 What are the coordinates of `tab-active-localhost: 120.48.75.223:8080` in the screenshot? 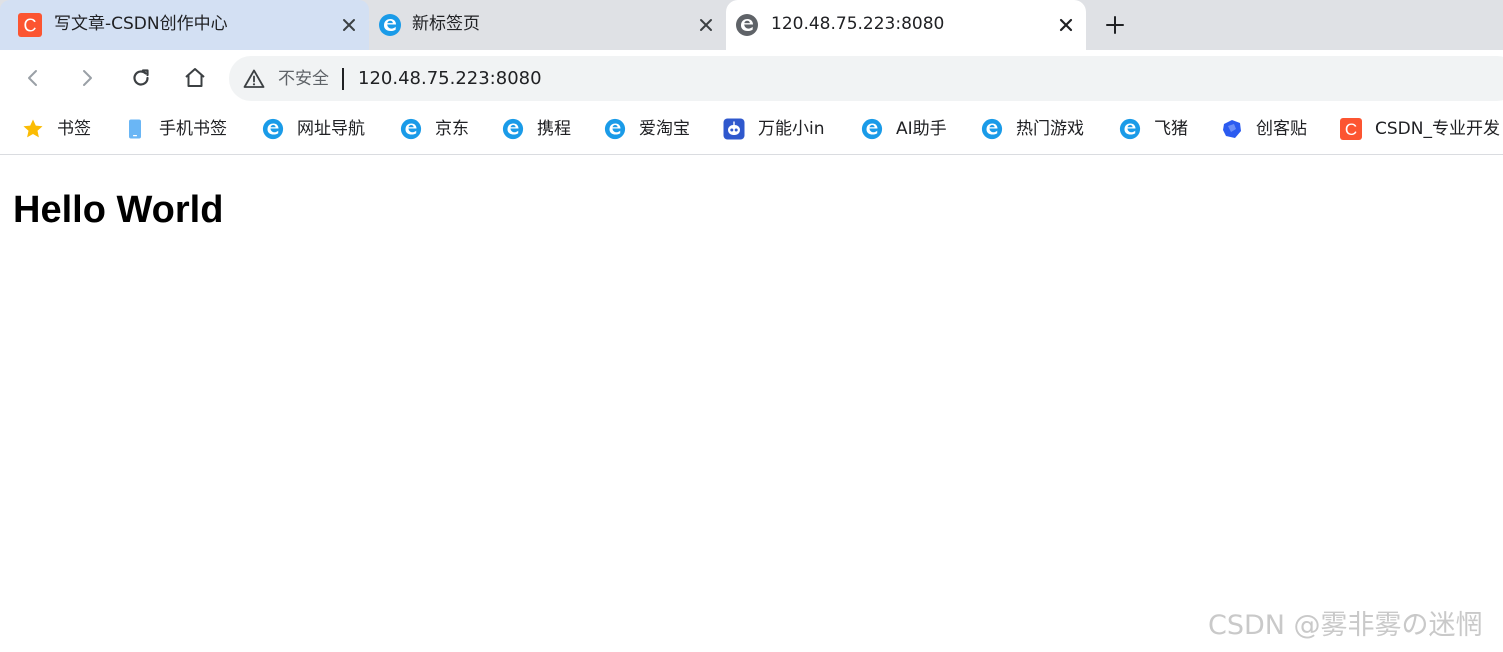 It's located at (906, 25).